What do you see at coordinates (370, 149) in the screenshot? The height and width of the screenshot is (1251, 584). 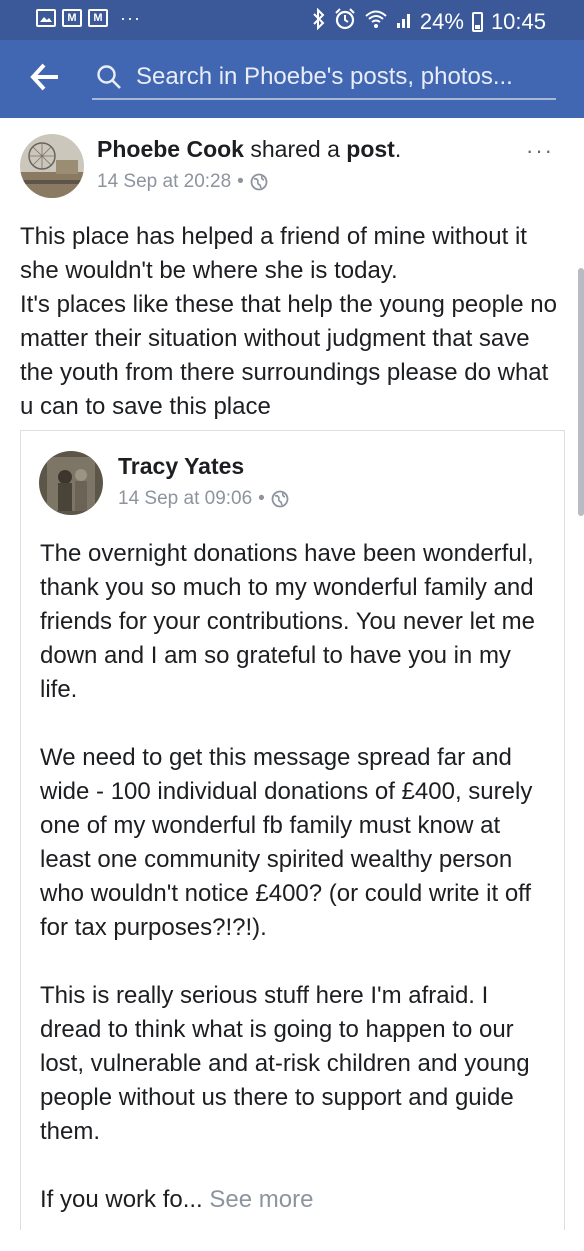 I see `shared-object-link: post` at bounding box center [370, 149].